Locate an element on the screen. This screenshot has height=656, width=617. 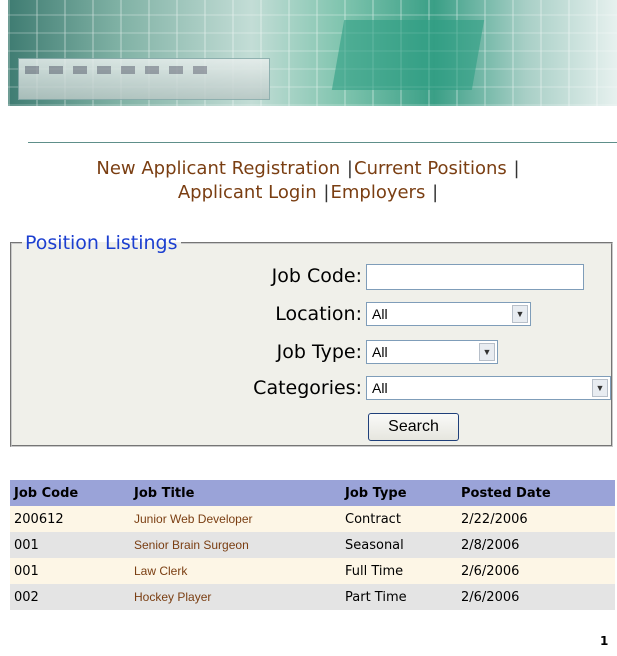
table-row: 002 Hockey Player Part Time 2/6/2006 is located at coordinates (312, 597).